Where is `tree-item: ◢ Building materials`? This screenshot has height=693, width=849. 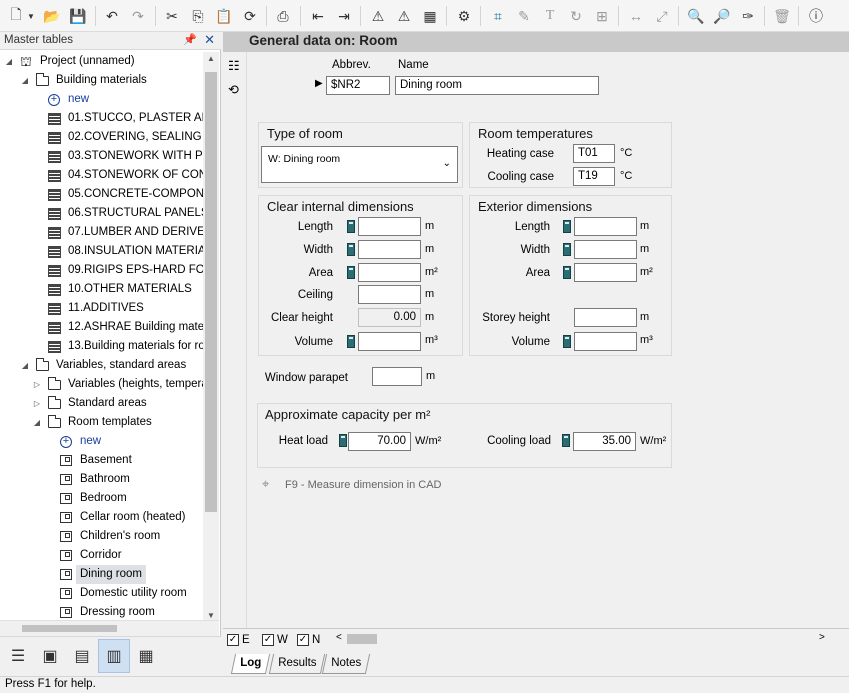
tree-item: ◢ Building materials is located at coordinates (101, 80).